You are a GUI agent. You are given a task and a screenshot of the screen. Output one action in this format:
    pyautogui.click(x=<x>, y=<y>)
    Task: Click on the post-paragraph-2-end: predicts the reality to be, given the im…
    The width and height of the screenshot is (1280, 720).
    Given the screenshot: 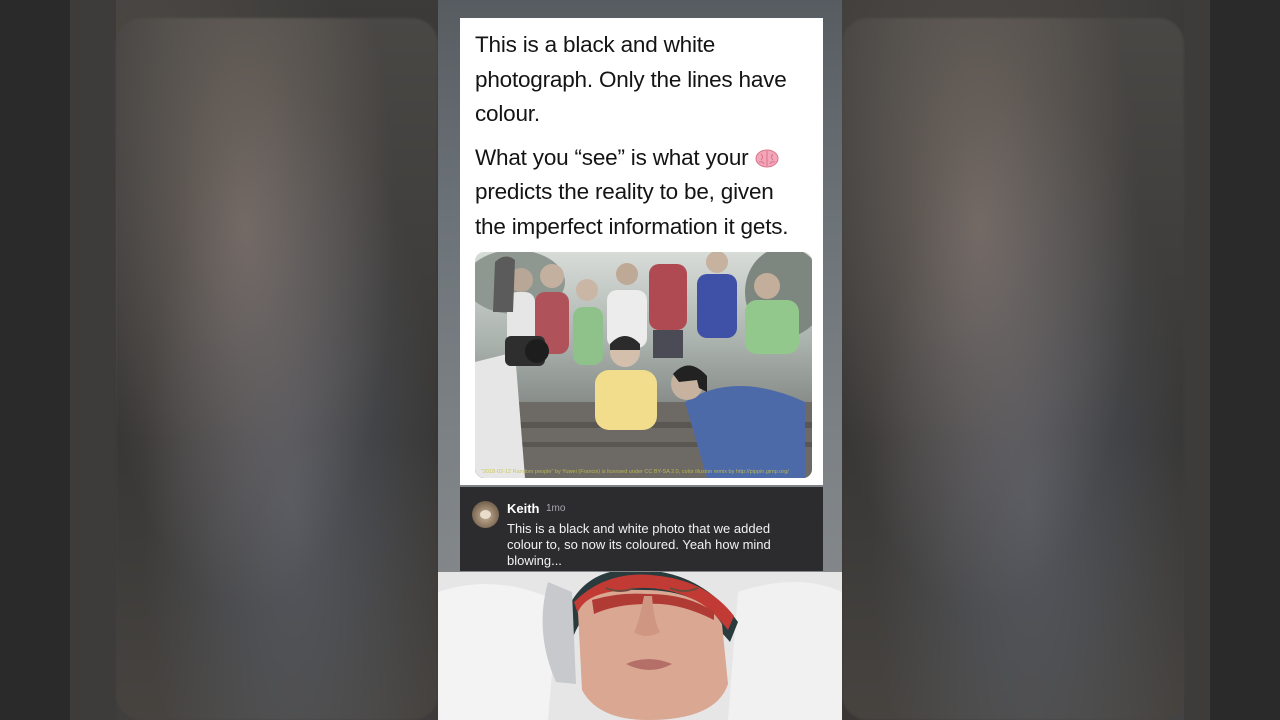 What is the action you would take?
    pyautogui.click(x=632, y=209)
    